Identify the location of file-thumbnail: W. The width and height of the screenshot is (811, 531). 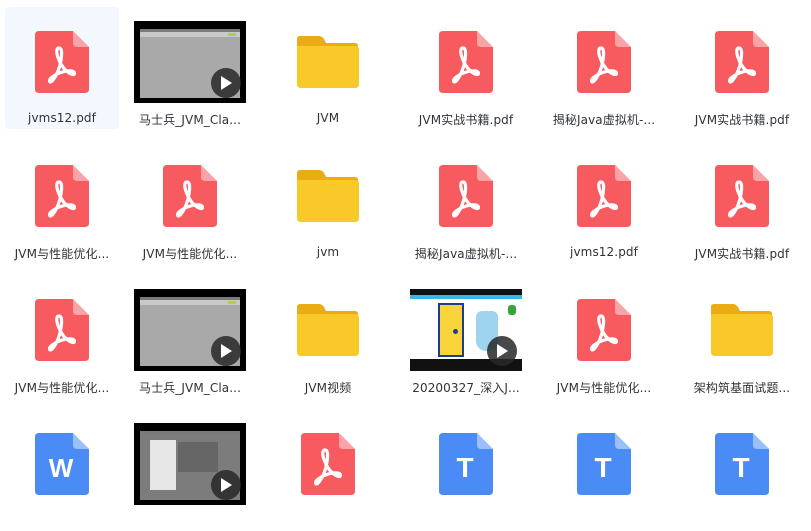
(62, 464).